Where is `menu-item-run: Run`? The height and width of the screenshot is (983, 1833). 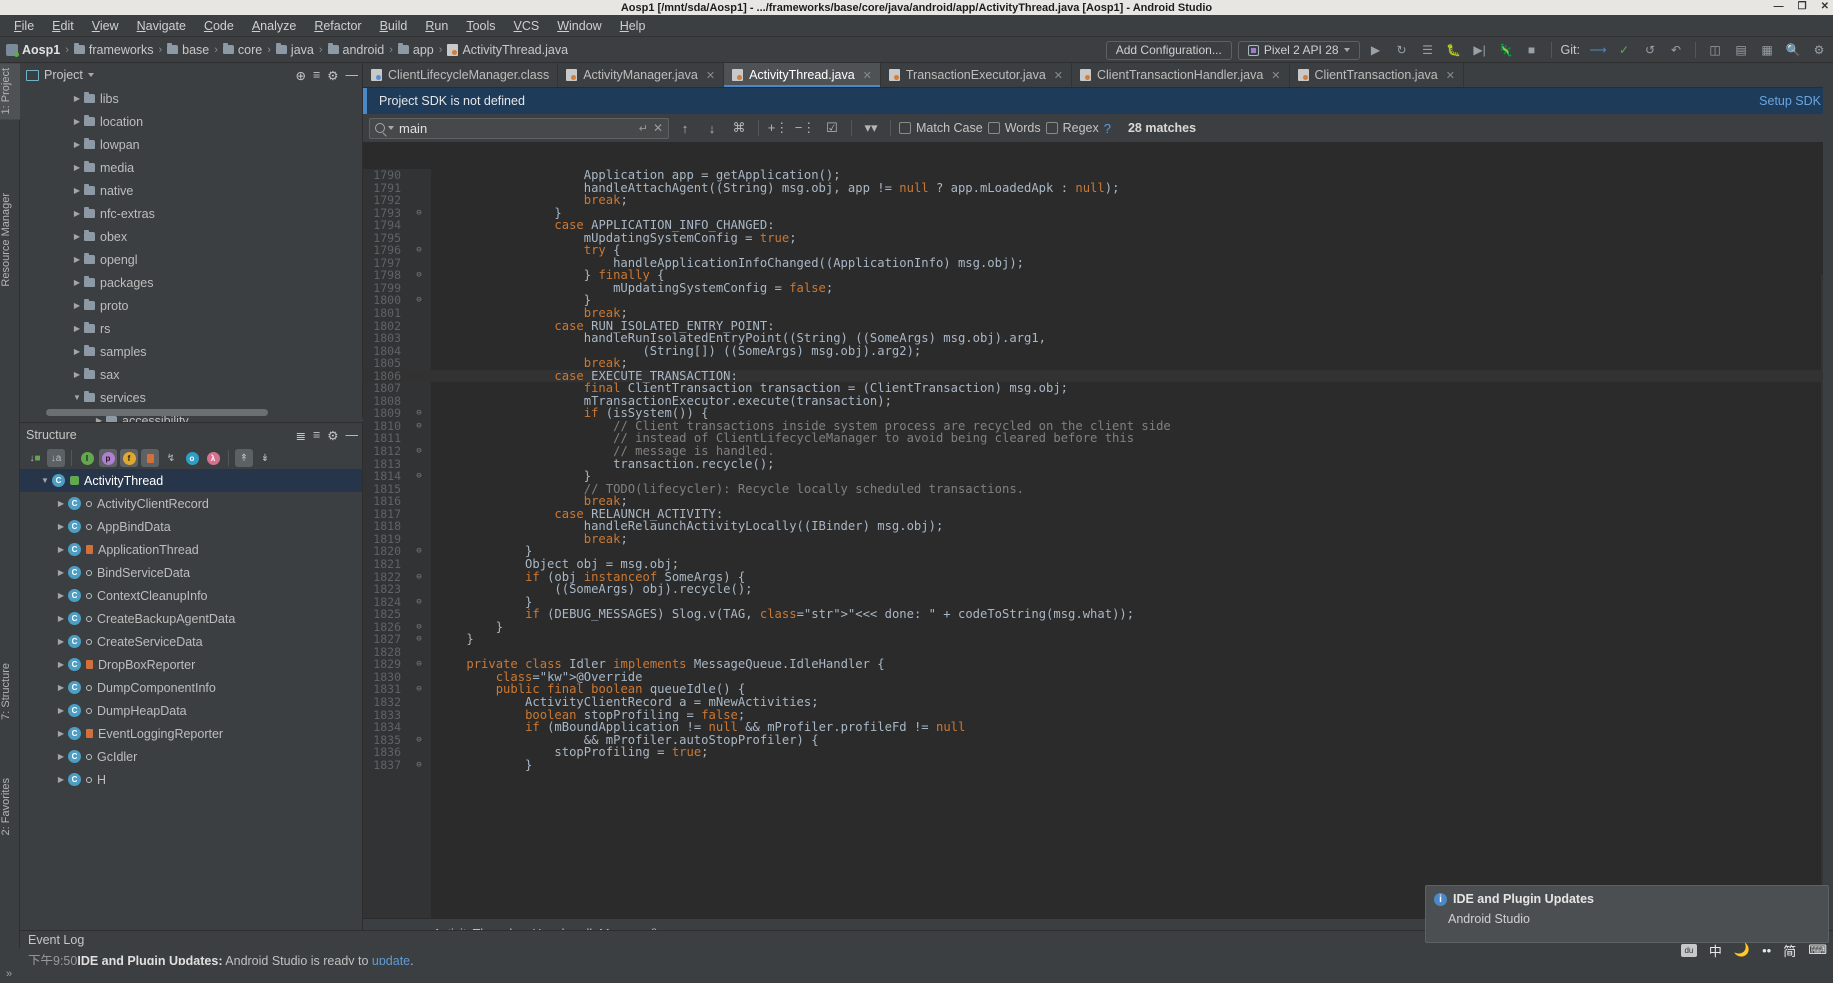 menu-item-run: Run is located at coordinates (436, 26).